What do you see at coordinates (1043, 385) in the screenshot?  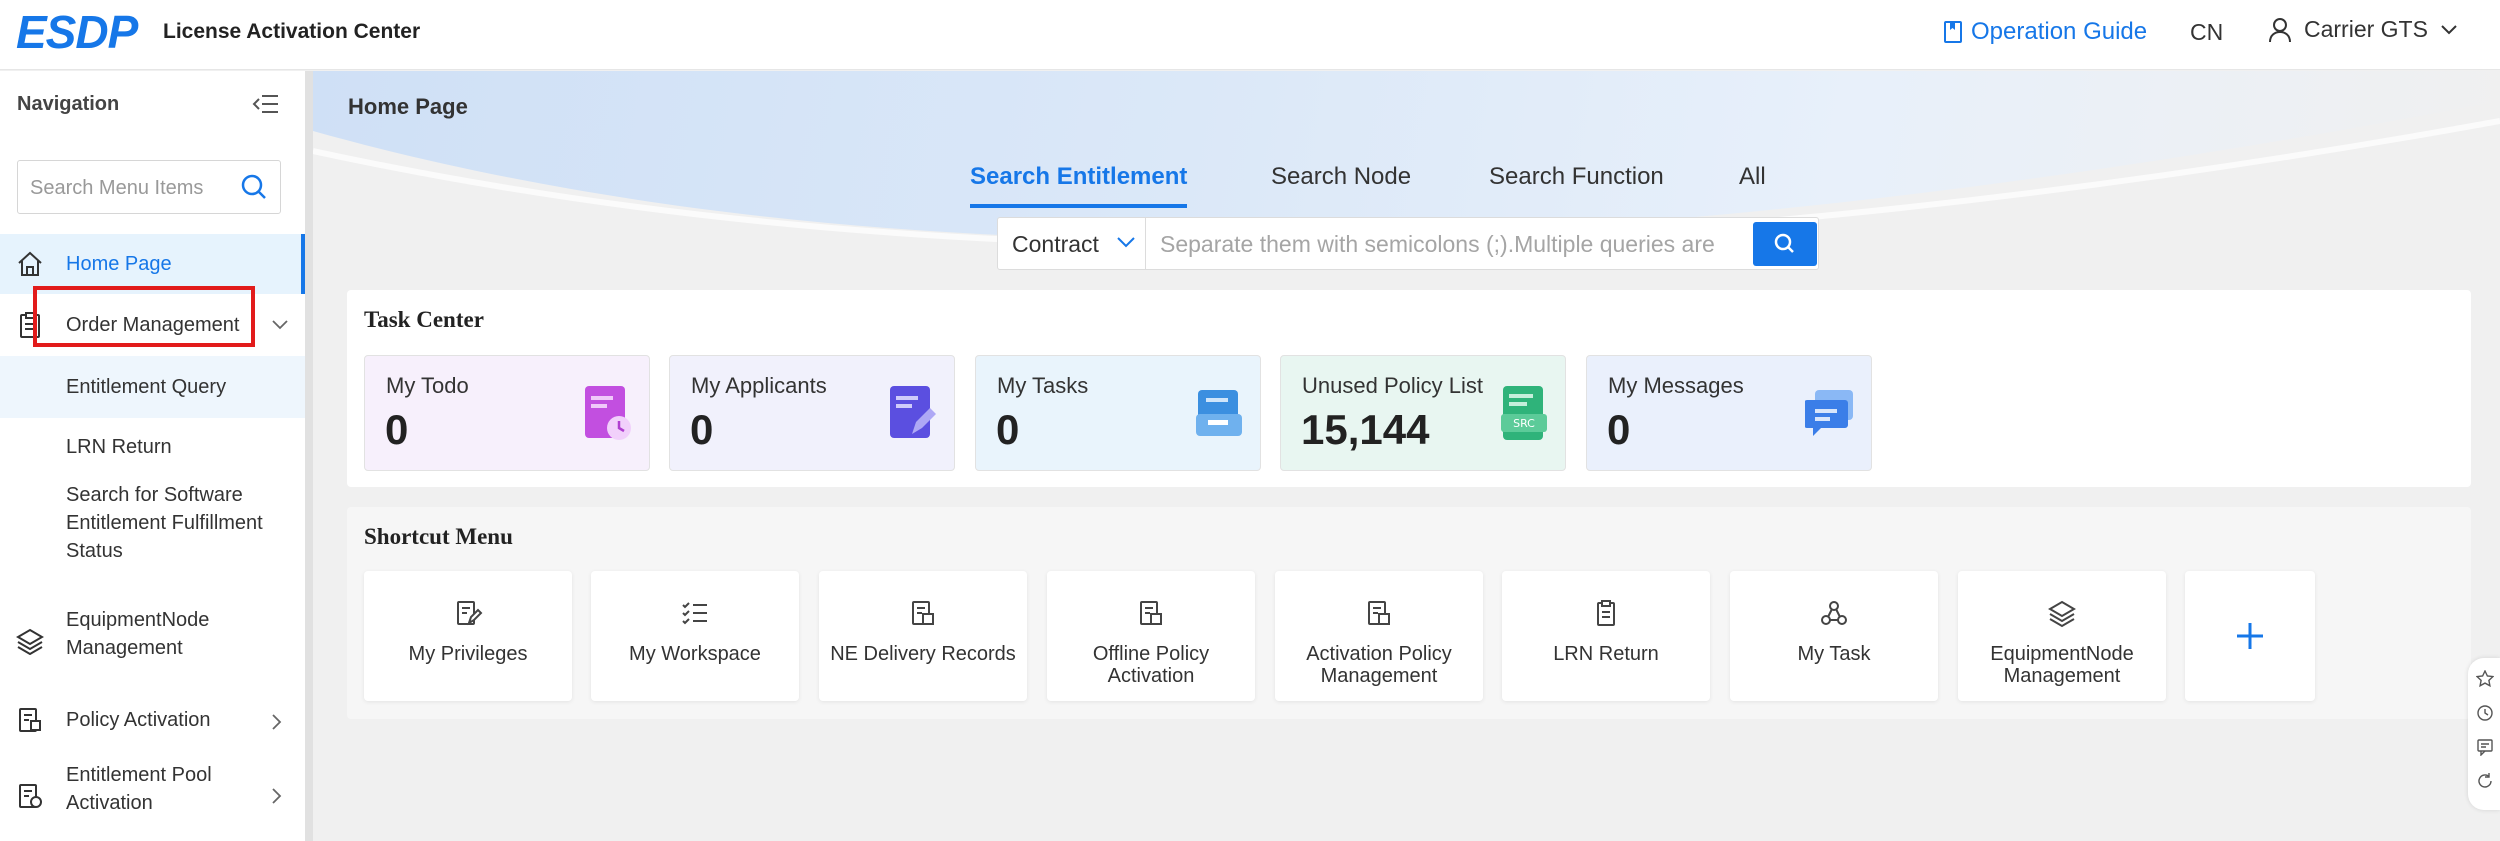 I see `task-card-label: My Tasks` at bounding box center [1043, 385].